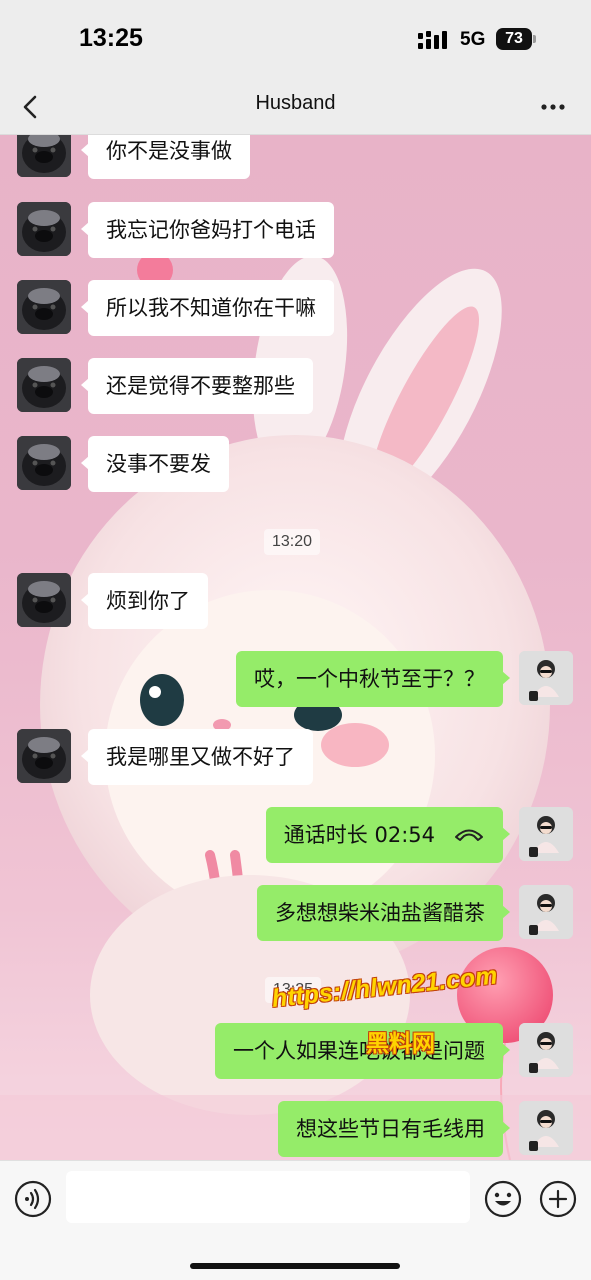  I want to click on message-text: 我是哪里又做不好了, so click(200, 757).